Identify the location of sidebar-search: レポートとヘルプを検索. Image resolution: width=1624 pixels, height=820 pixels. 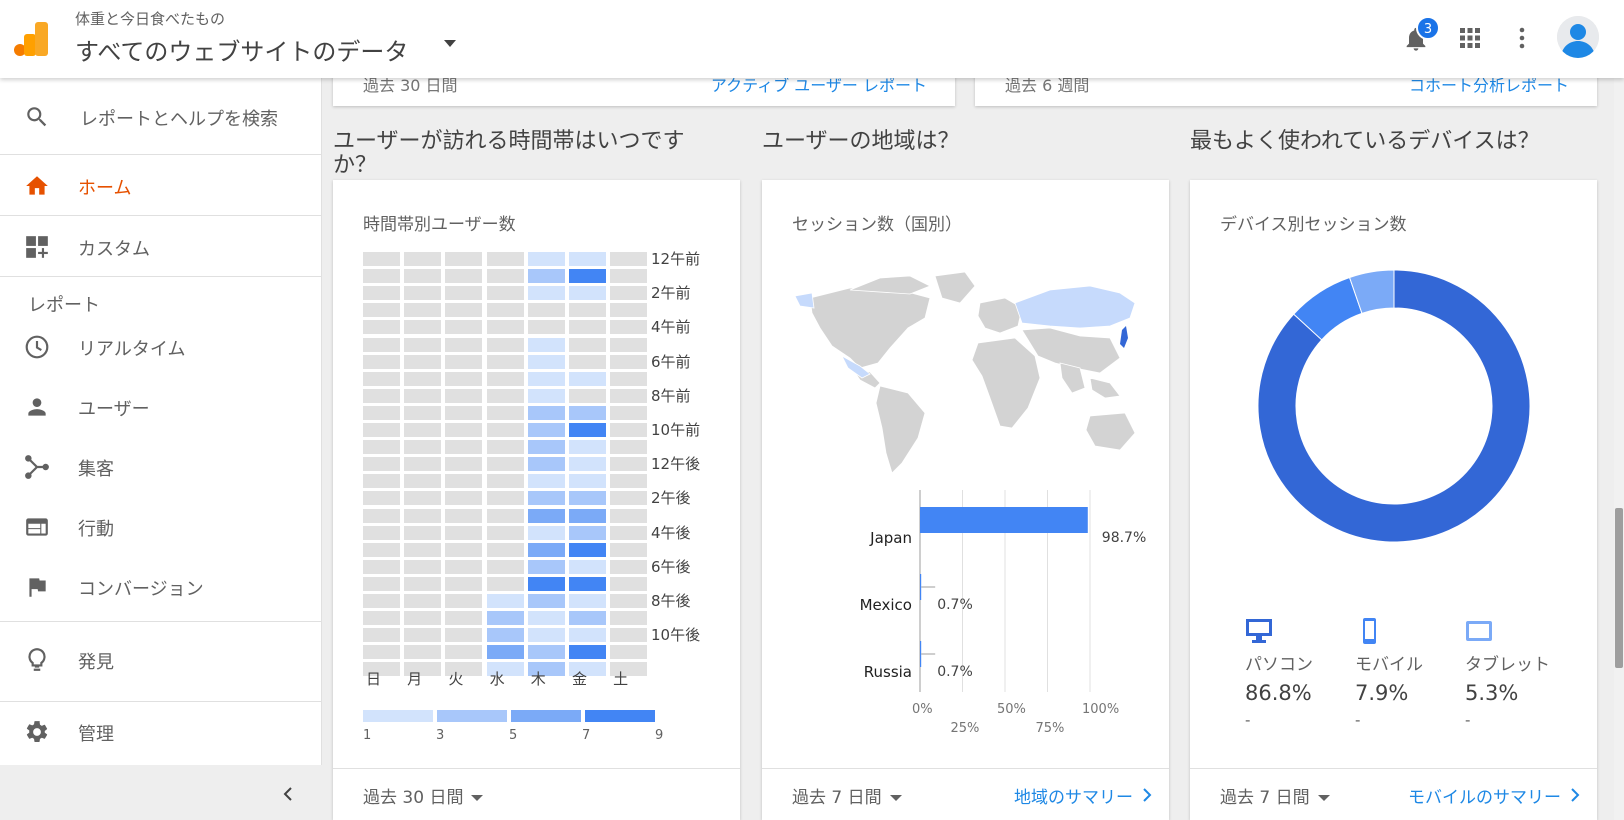
(161, 116).